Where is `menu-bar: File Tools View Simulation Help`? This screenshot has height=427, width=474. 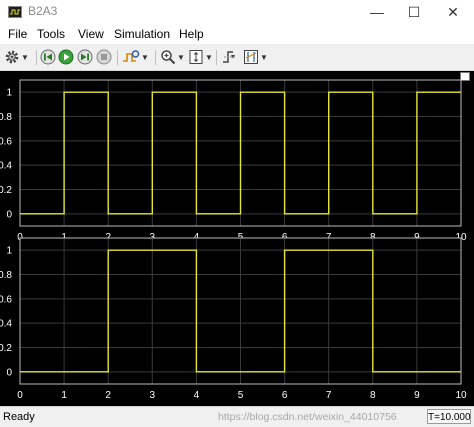 menu-bar: File Tools View Simulation Help is located at coordinates (237, 34).